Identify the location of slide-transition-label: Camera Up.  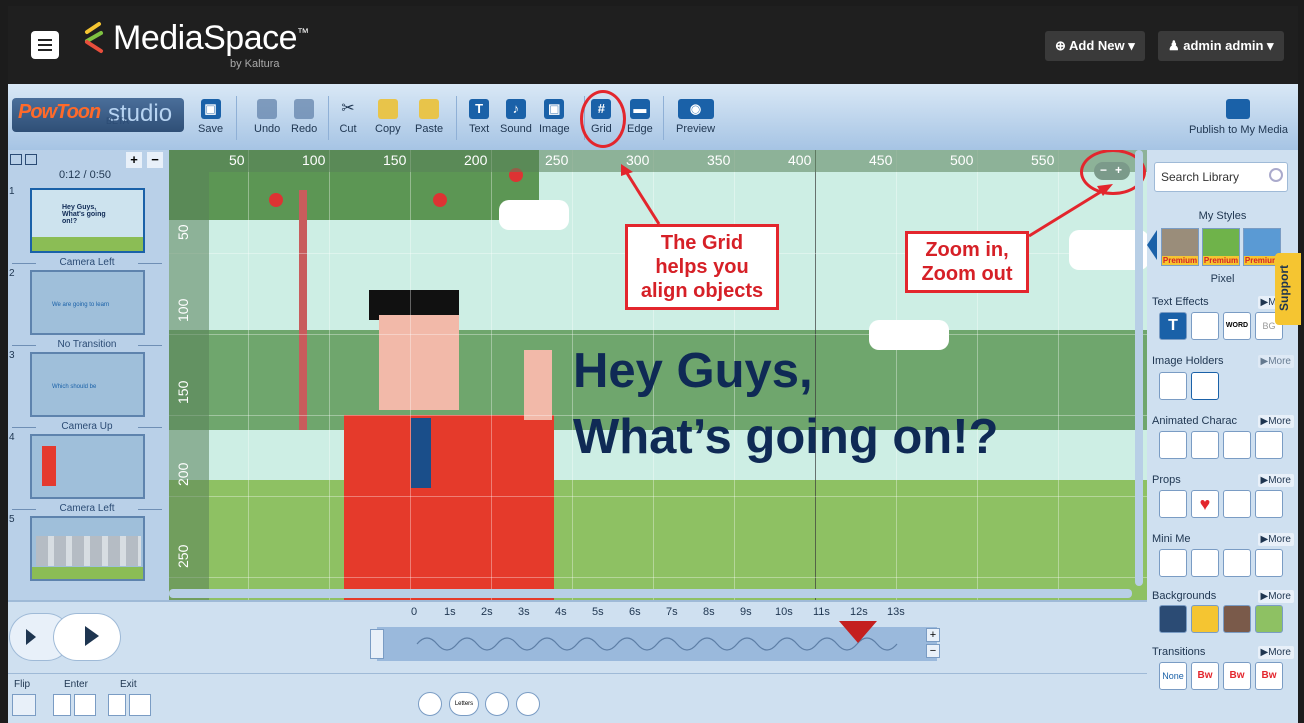
(87, 426).